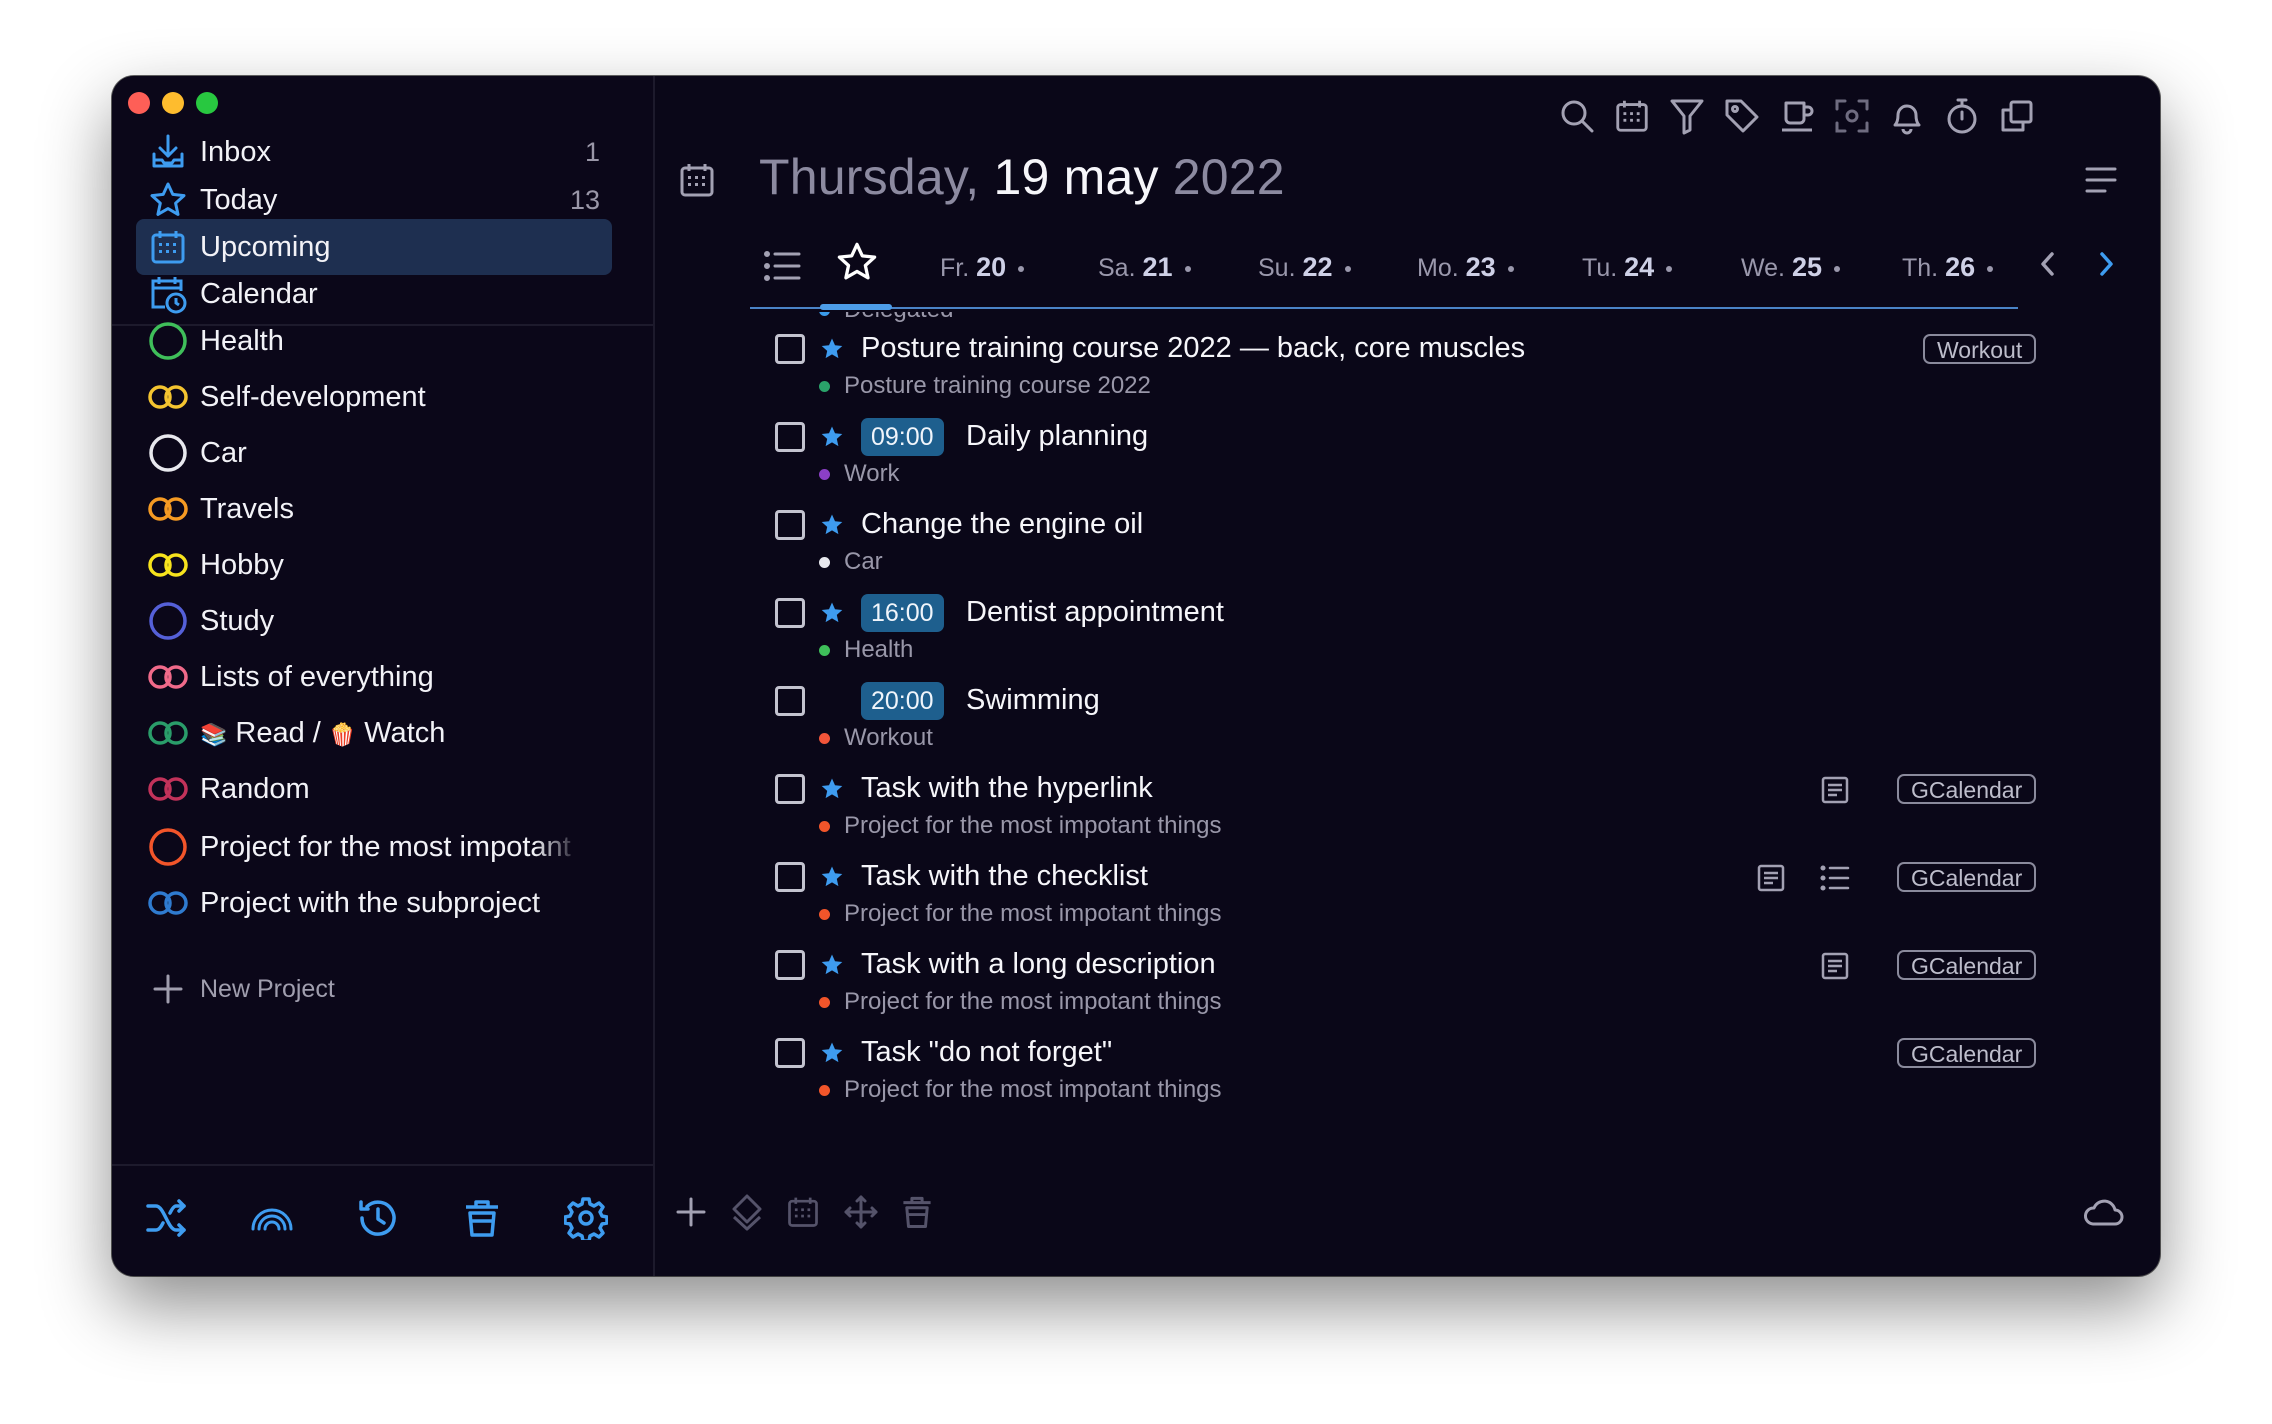  I want to click on list-view-icon, so click(783, 266).